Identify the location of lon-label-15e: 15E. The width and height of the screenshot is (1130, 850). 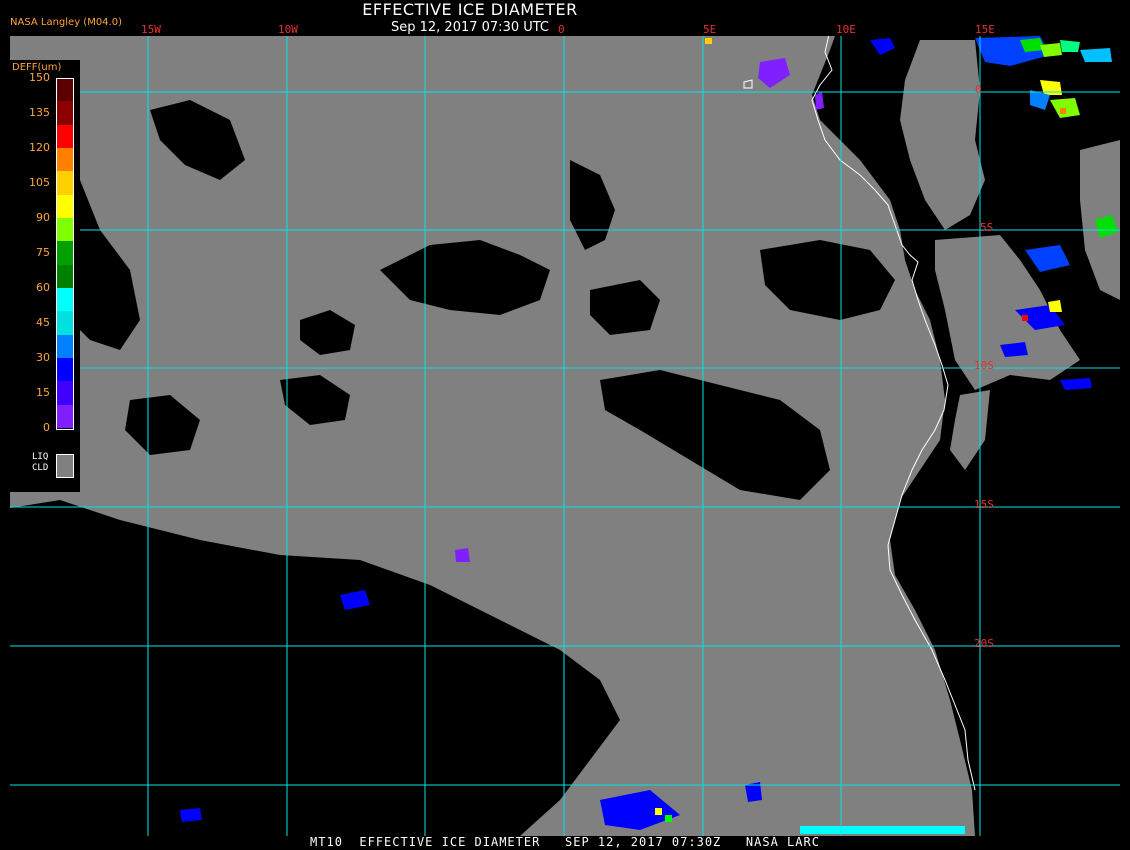
(985, 29).